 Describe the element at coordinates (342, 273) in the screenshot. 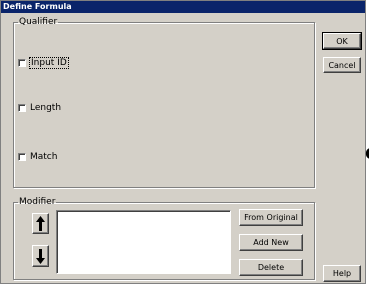

I see `help-button: Help` at that location.